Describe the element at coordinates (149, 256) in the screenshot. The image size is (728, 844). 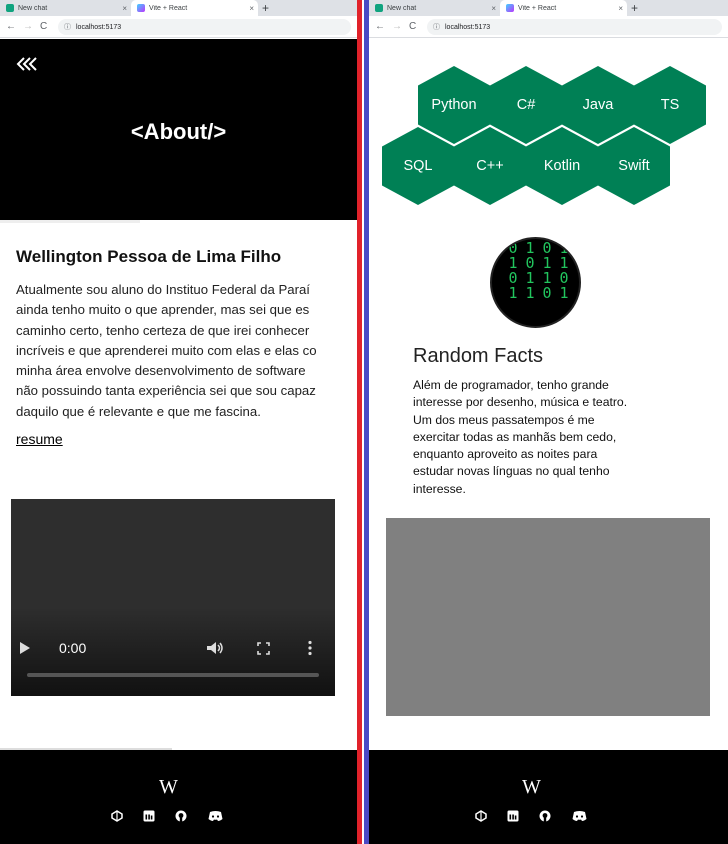
I see `author-name: Wellington Pessoa de Lima Filho` at that location.